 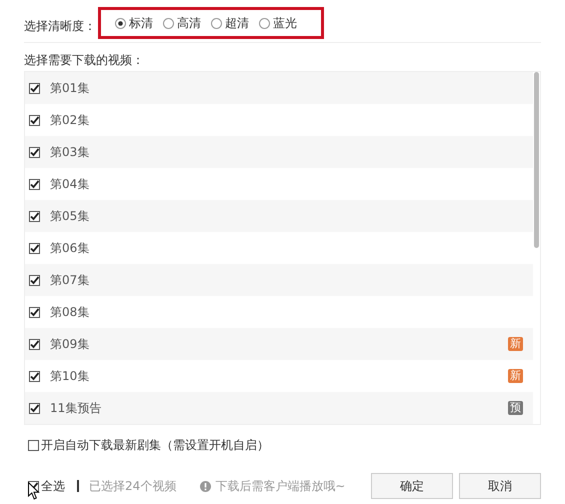 What do you see at coordinates (53, 486) in the screenshot?
I see `select-all-label: 全选` at bounding box center [53, 486].